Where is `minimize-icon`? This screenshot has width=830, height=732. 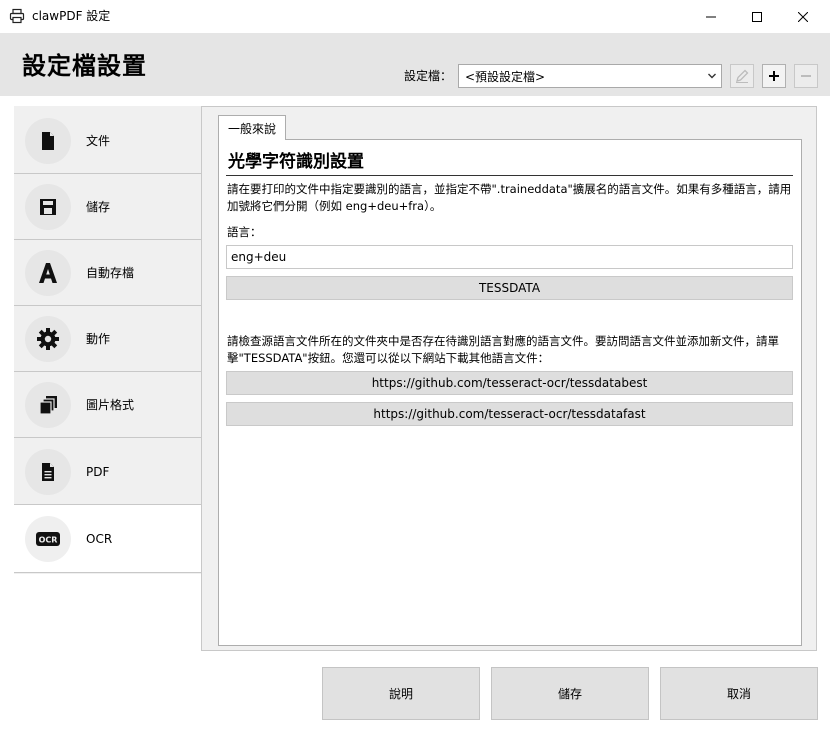
minimize-icon is located at coordinates (711, 16).